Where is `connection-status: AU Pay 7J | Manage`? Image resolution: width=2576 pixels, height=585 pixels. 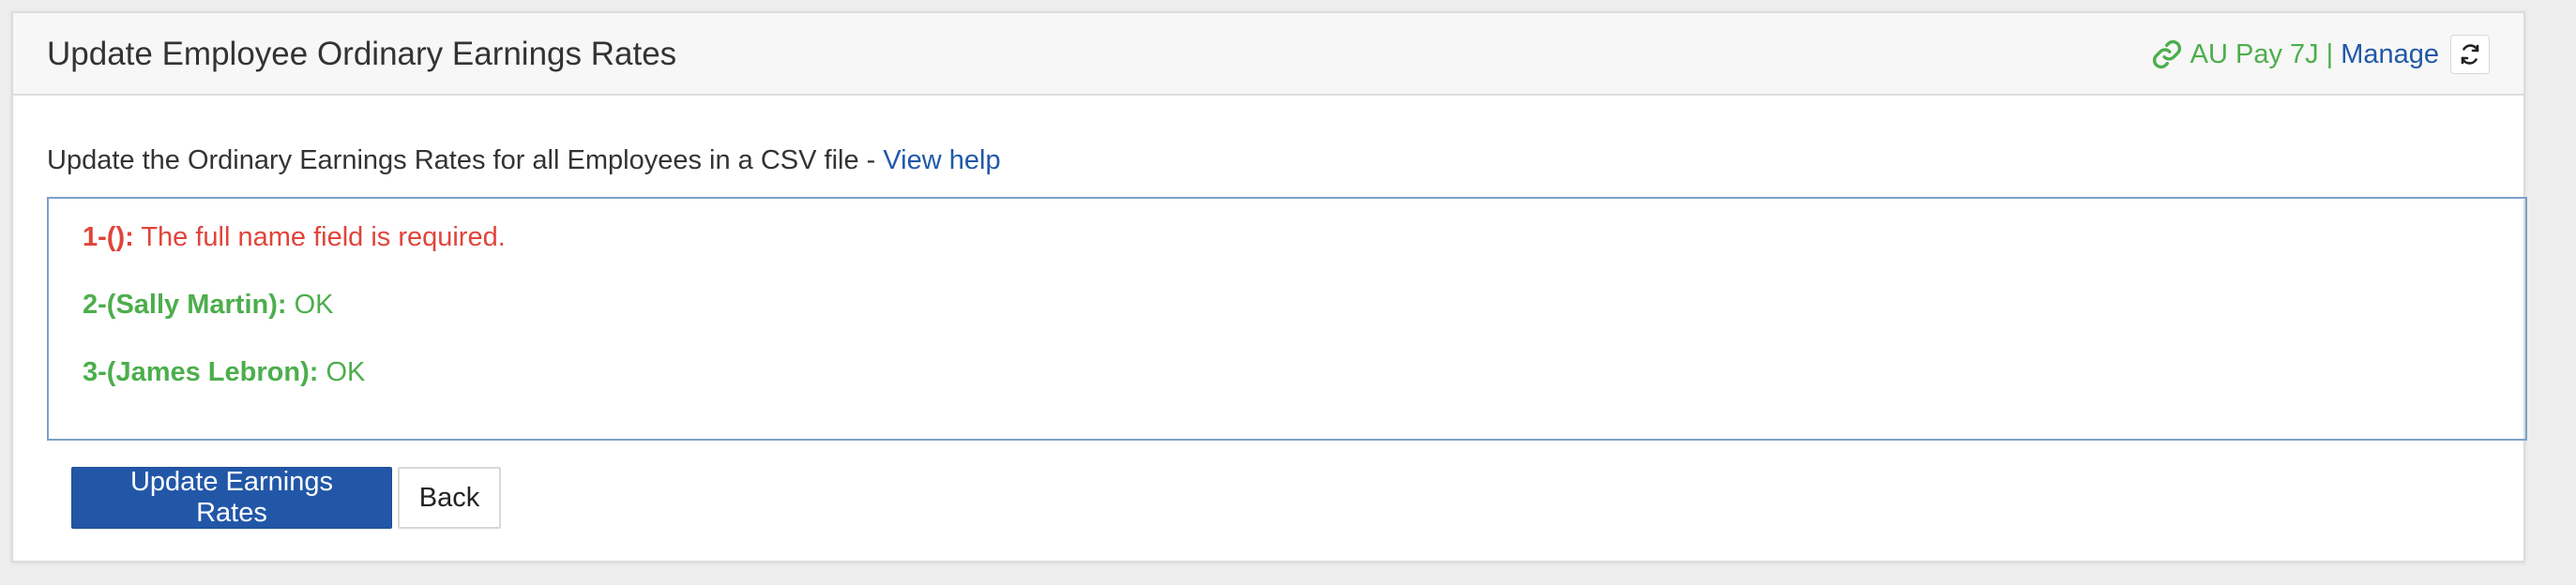 connection-status: AU Pay 7J | Manage is located at coordinates (2337, 54).